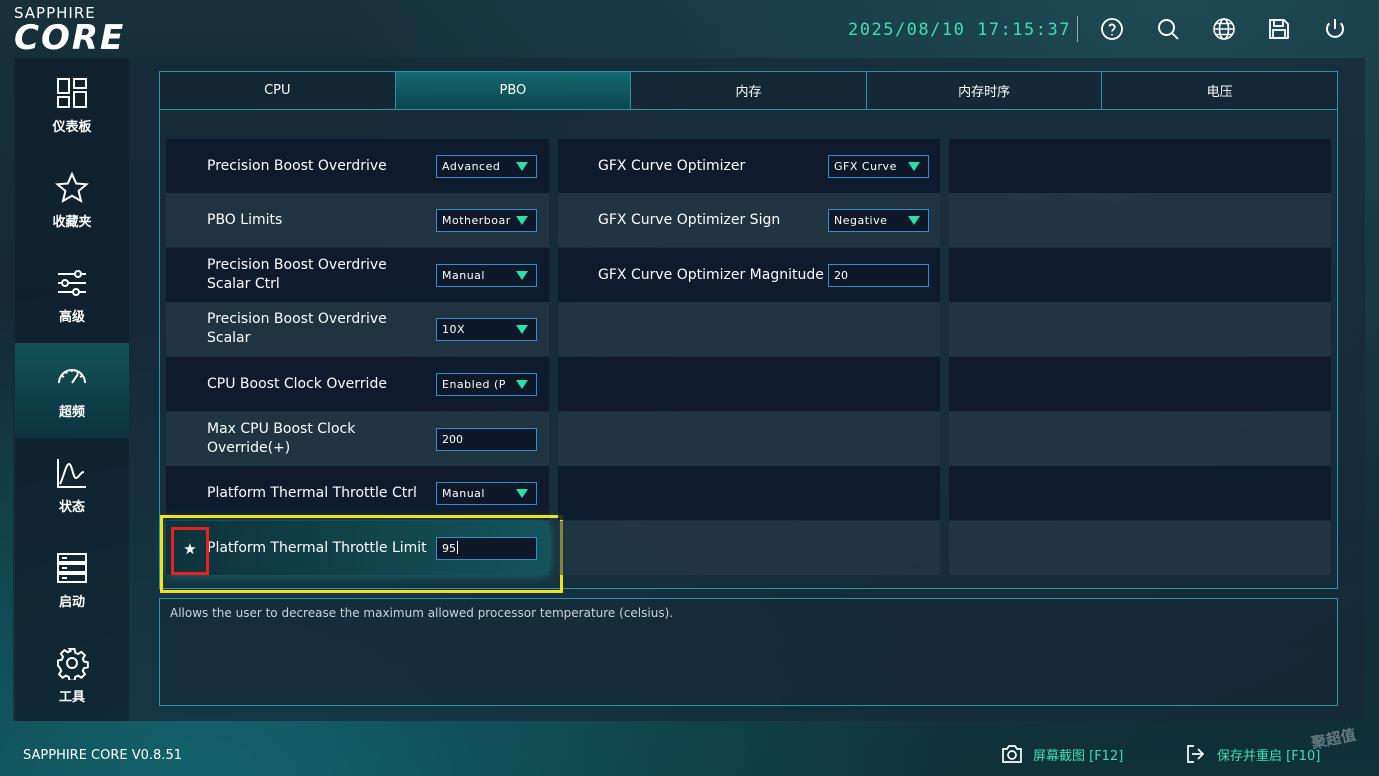 The image size is (1379, 776). I want to click on setting-row-pbo: Precision Boost Overdrive Advanced, so click(357, 166).